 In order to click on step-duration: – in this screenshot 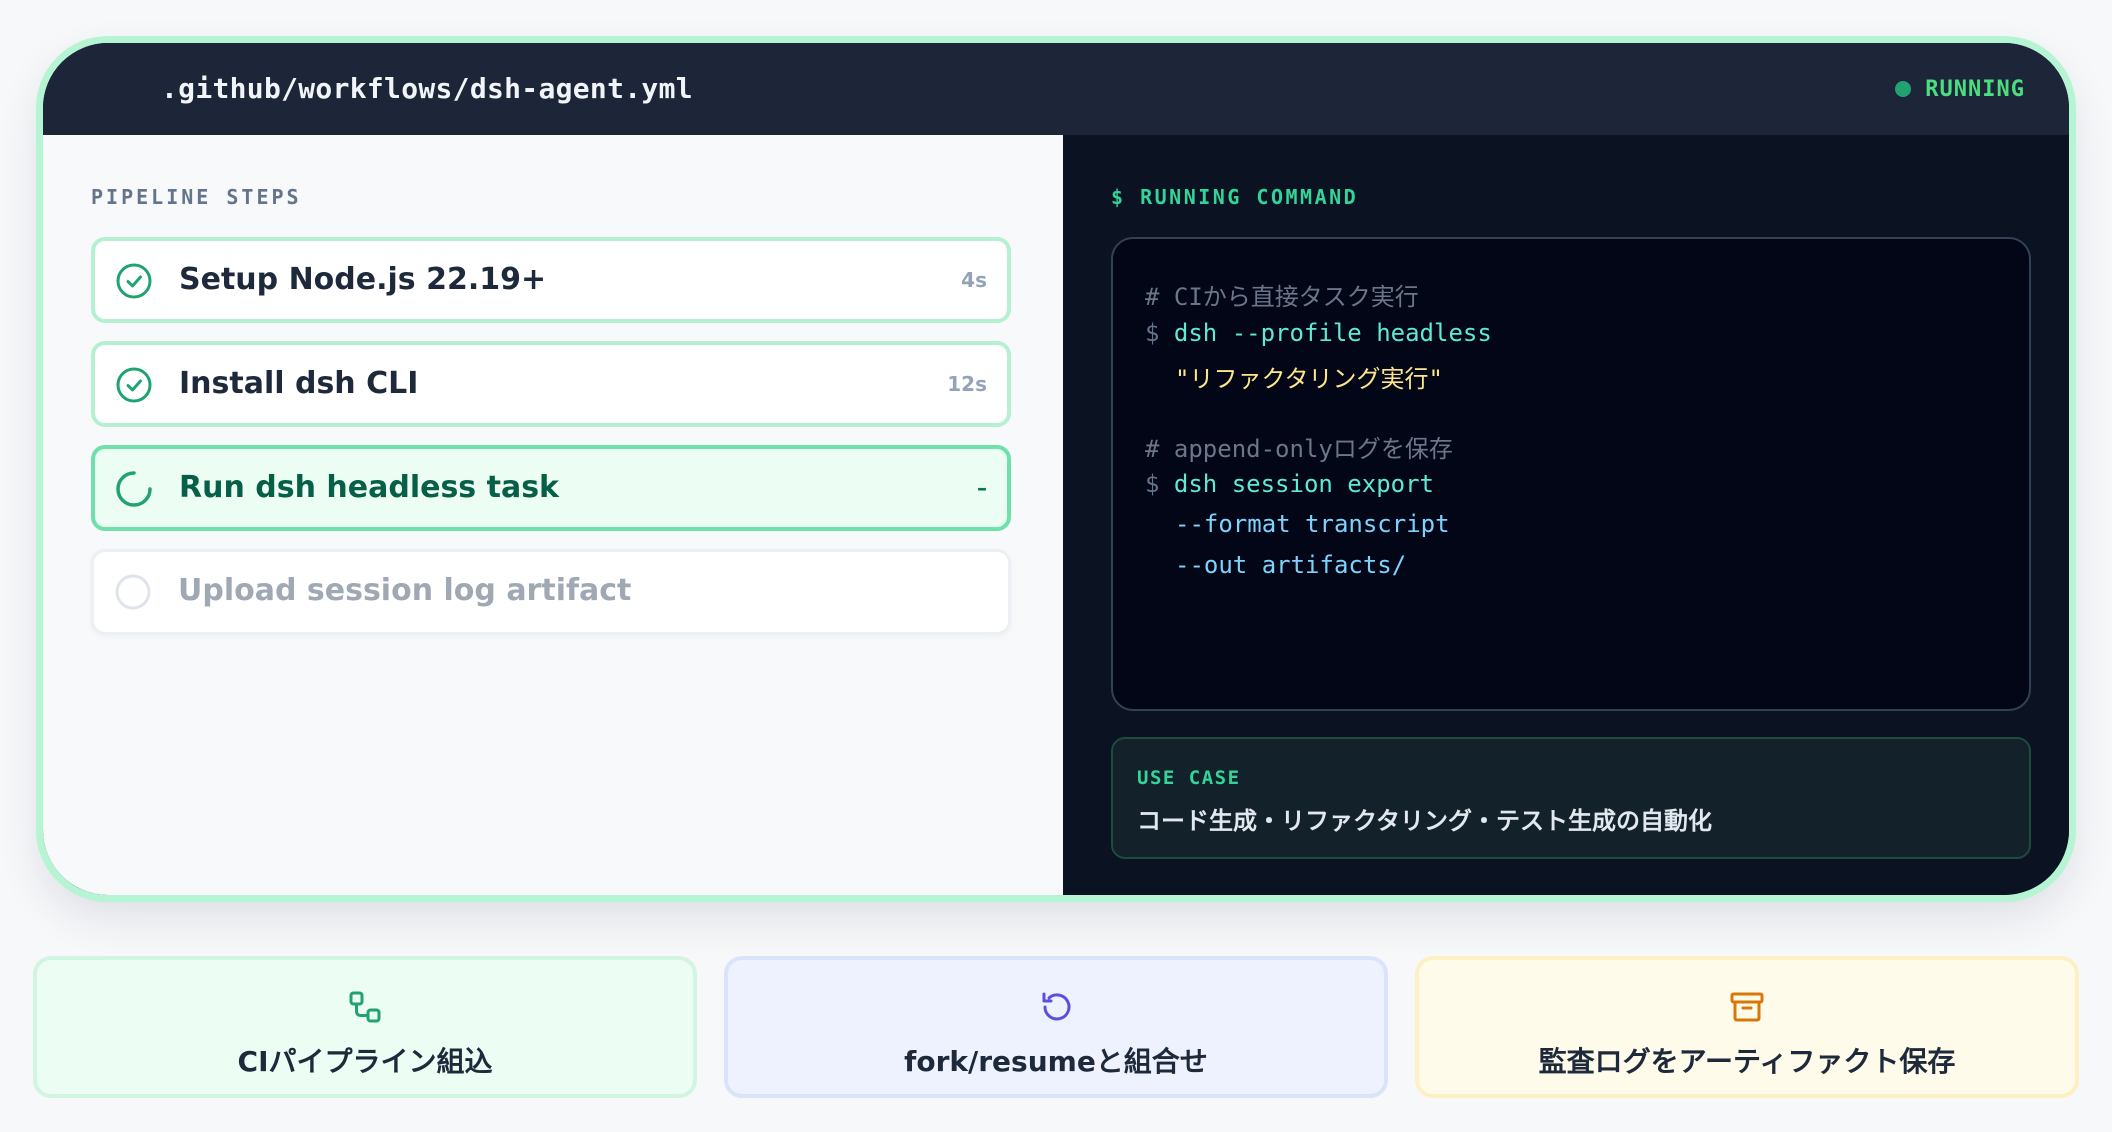, I will do `click(982, 488)`.